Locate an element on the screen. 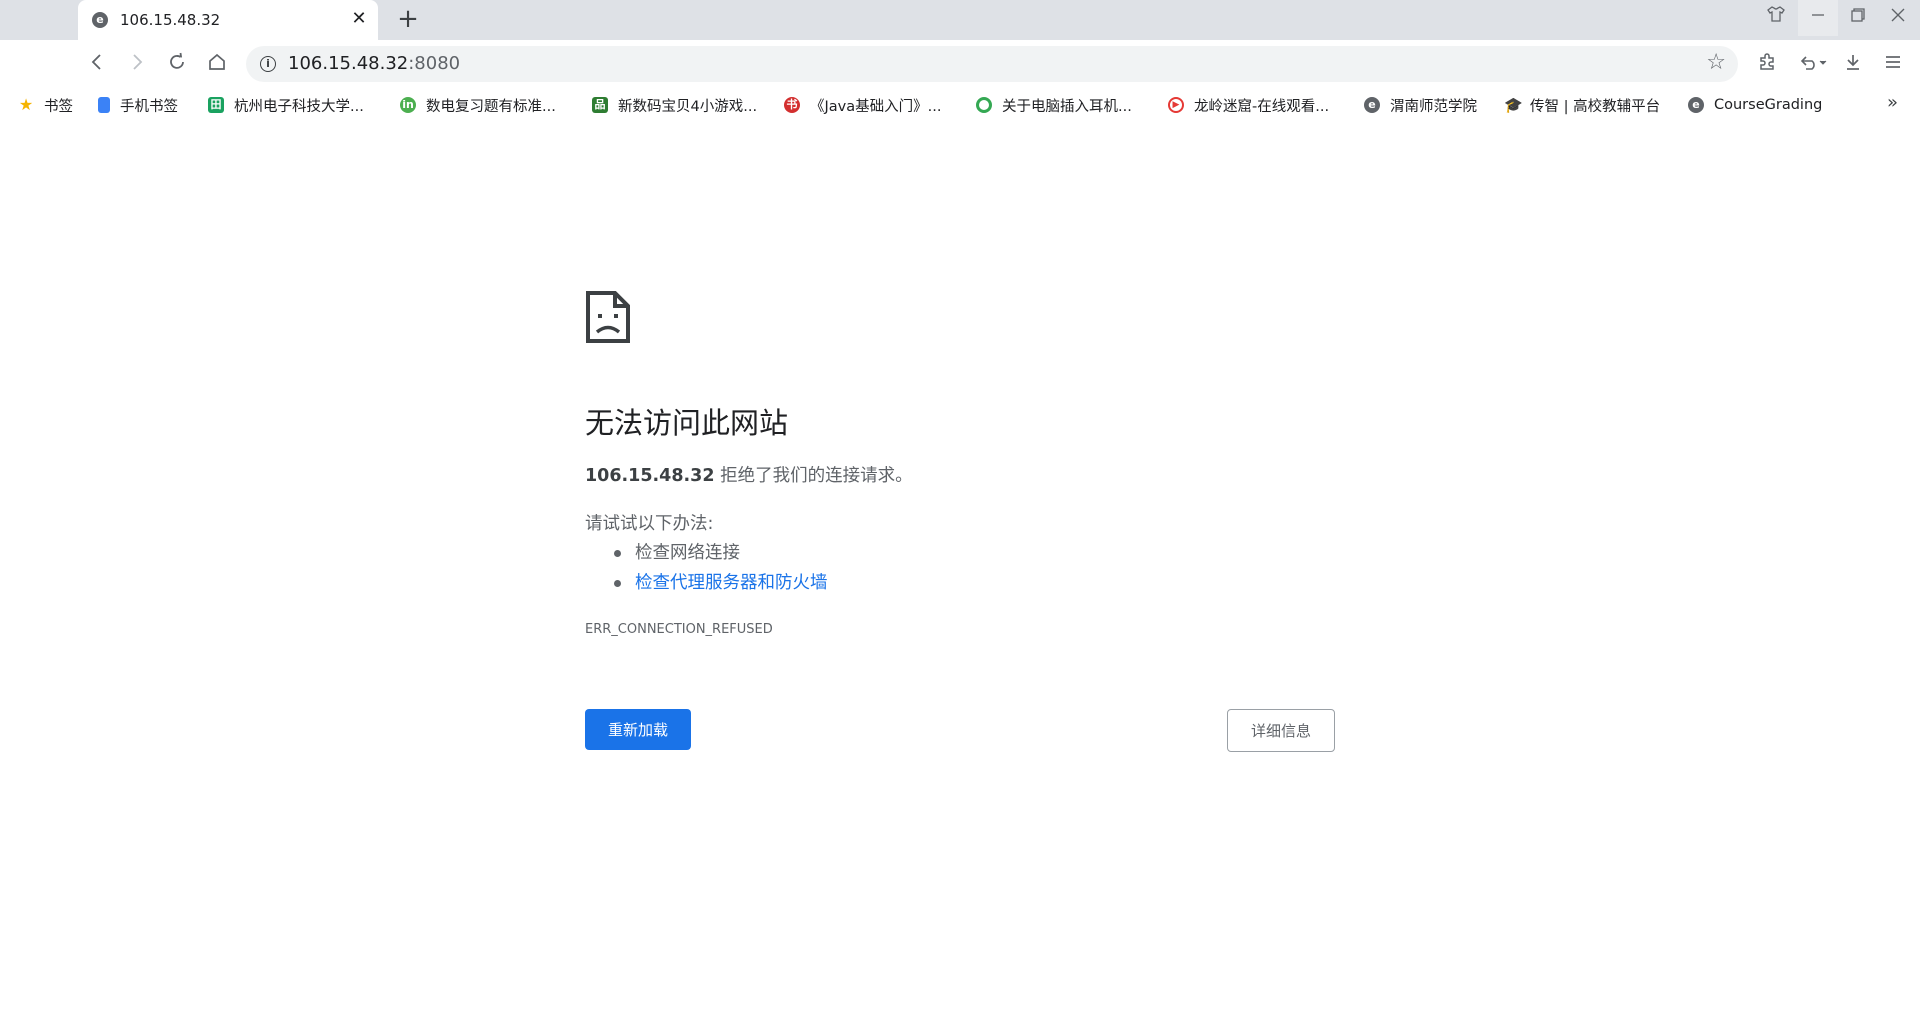  undo-icon is located at coordinates (1813, 63).